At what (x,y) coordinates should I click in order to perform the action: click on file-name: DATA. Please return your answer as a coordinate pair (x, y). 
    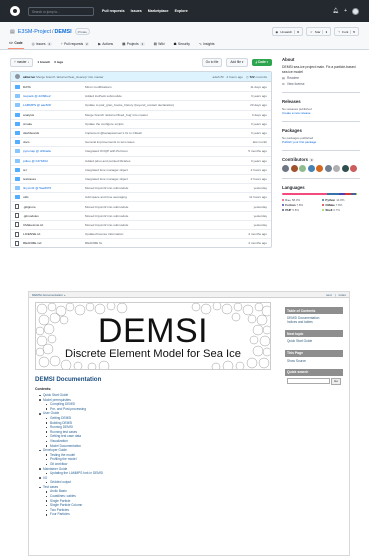
    Looking at the image, I should click on (54, 87).